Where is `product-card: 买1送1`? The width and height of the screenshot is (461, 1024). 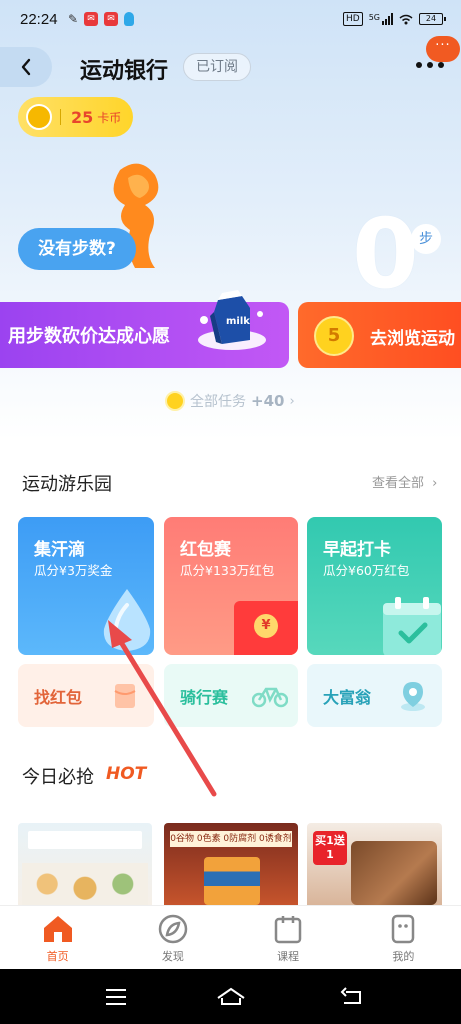 product-card: 买1送1 is located at coordinates (374, 864).